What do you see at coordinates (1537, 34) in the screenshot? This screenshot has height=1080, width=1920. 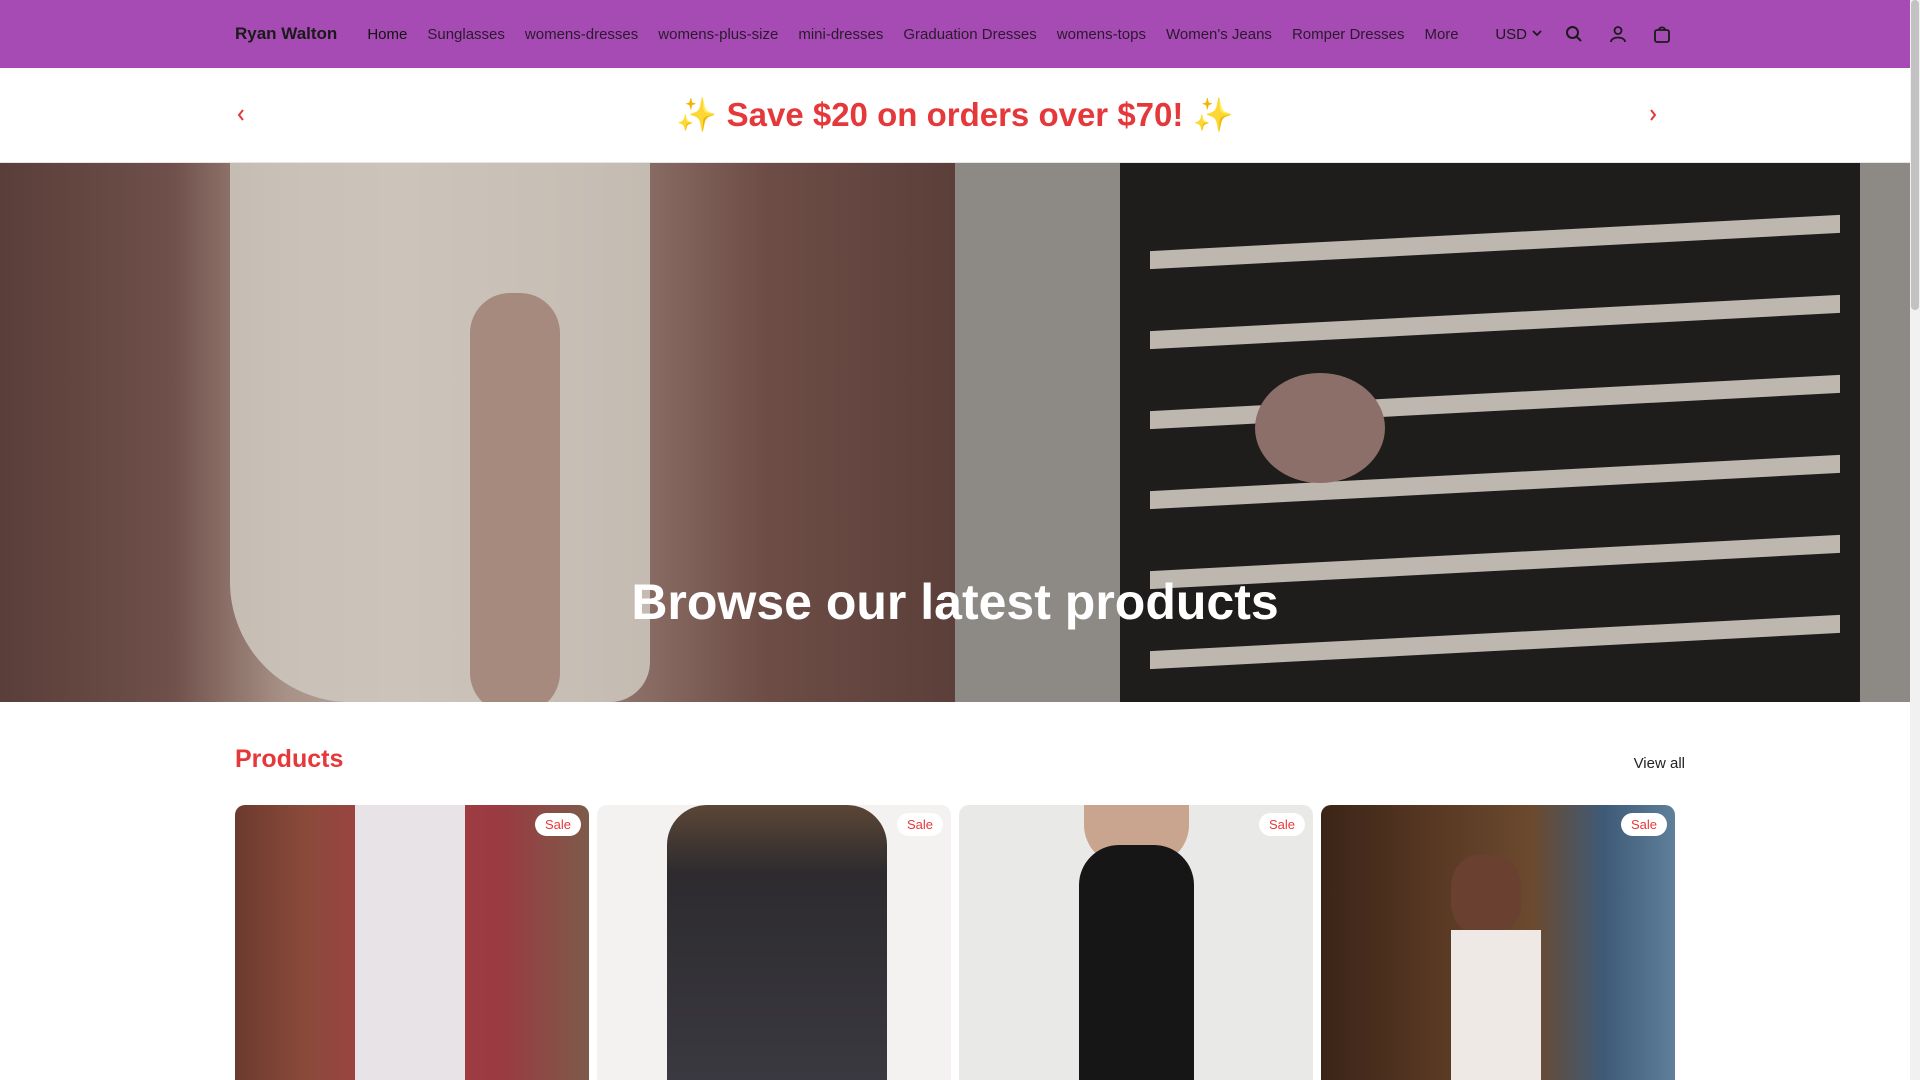 I see `chevron-down-icon` at bounding box center [1537, 34].